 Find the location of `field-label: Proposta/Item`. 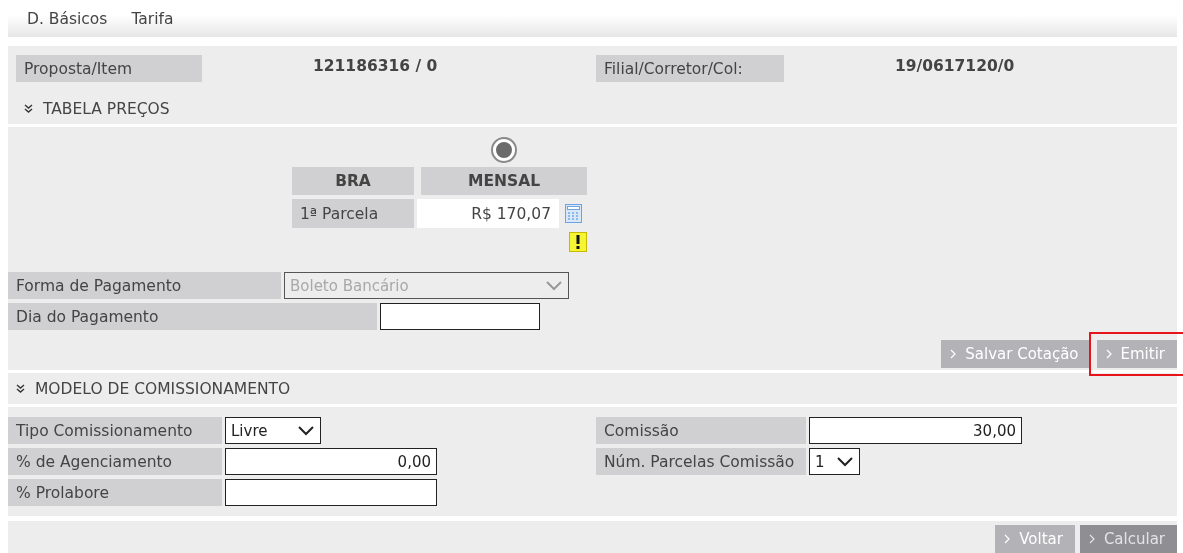

field-label: Proposta/Item is located at coordinates (109, 68).